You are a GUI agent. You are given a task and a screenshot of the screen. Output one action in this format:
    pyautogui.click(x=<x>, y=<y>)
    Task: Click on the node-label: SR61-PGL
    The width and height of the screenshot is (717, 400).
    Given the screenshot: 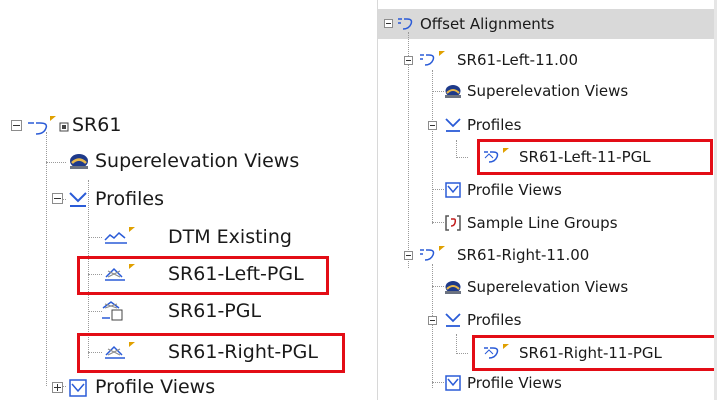 What is the action you would take?
    pyautogui.click(x=215, y=311)
    